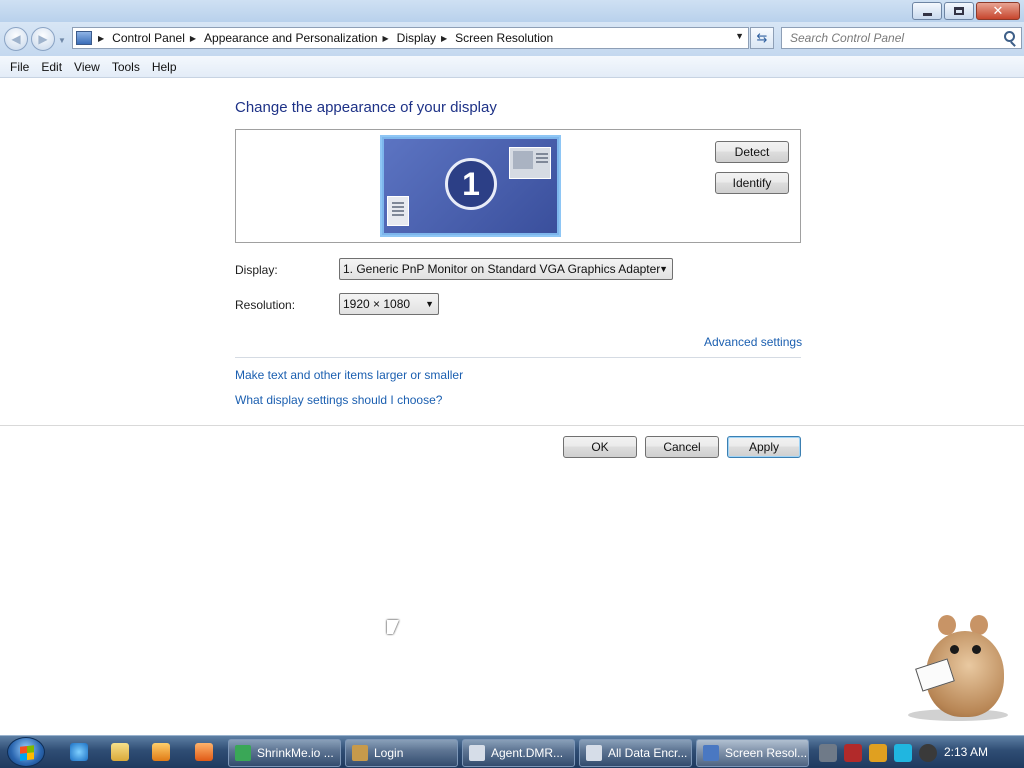 The width and height of the screenshot is (1024, 768). I want to click on close-button: ✕, so click(998, 11).